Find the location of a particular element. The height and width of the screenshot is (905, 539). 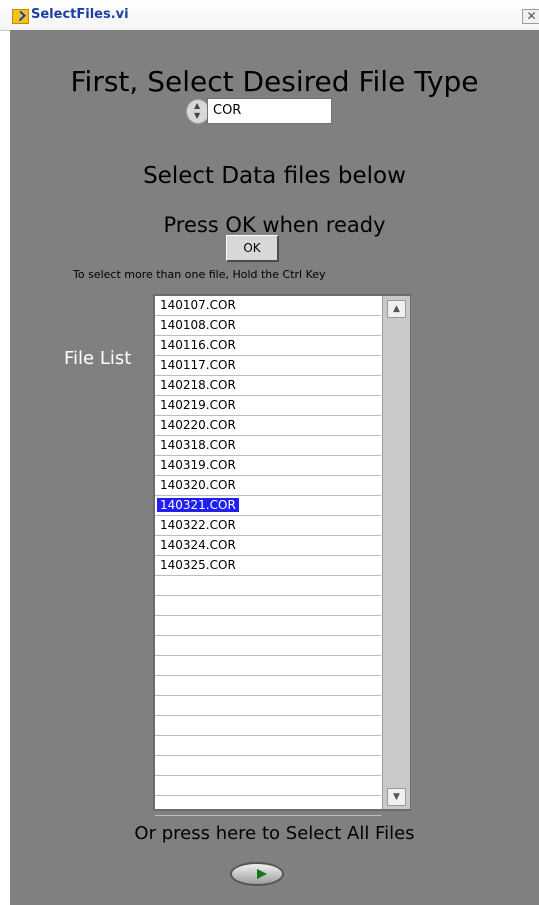

list-item-label: 140220.COR is located at coordinates (198, 425).